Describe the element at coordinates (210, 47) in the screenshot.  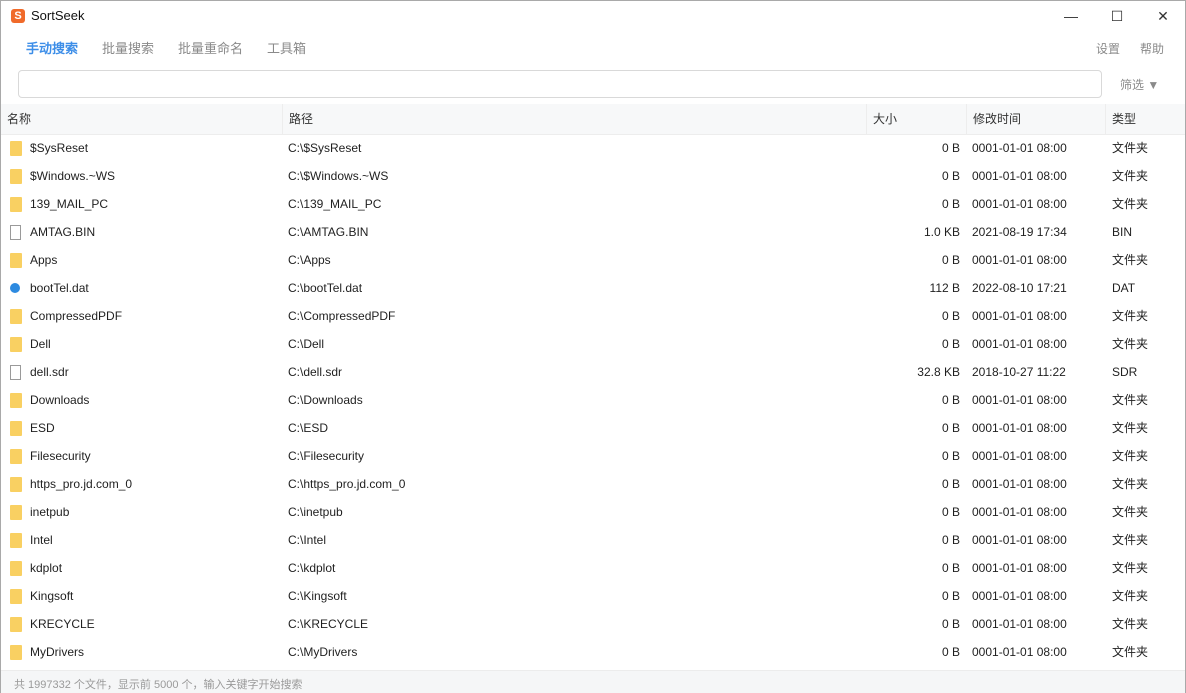
I see `tab-batch-rename: 批量重命名` at that location.